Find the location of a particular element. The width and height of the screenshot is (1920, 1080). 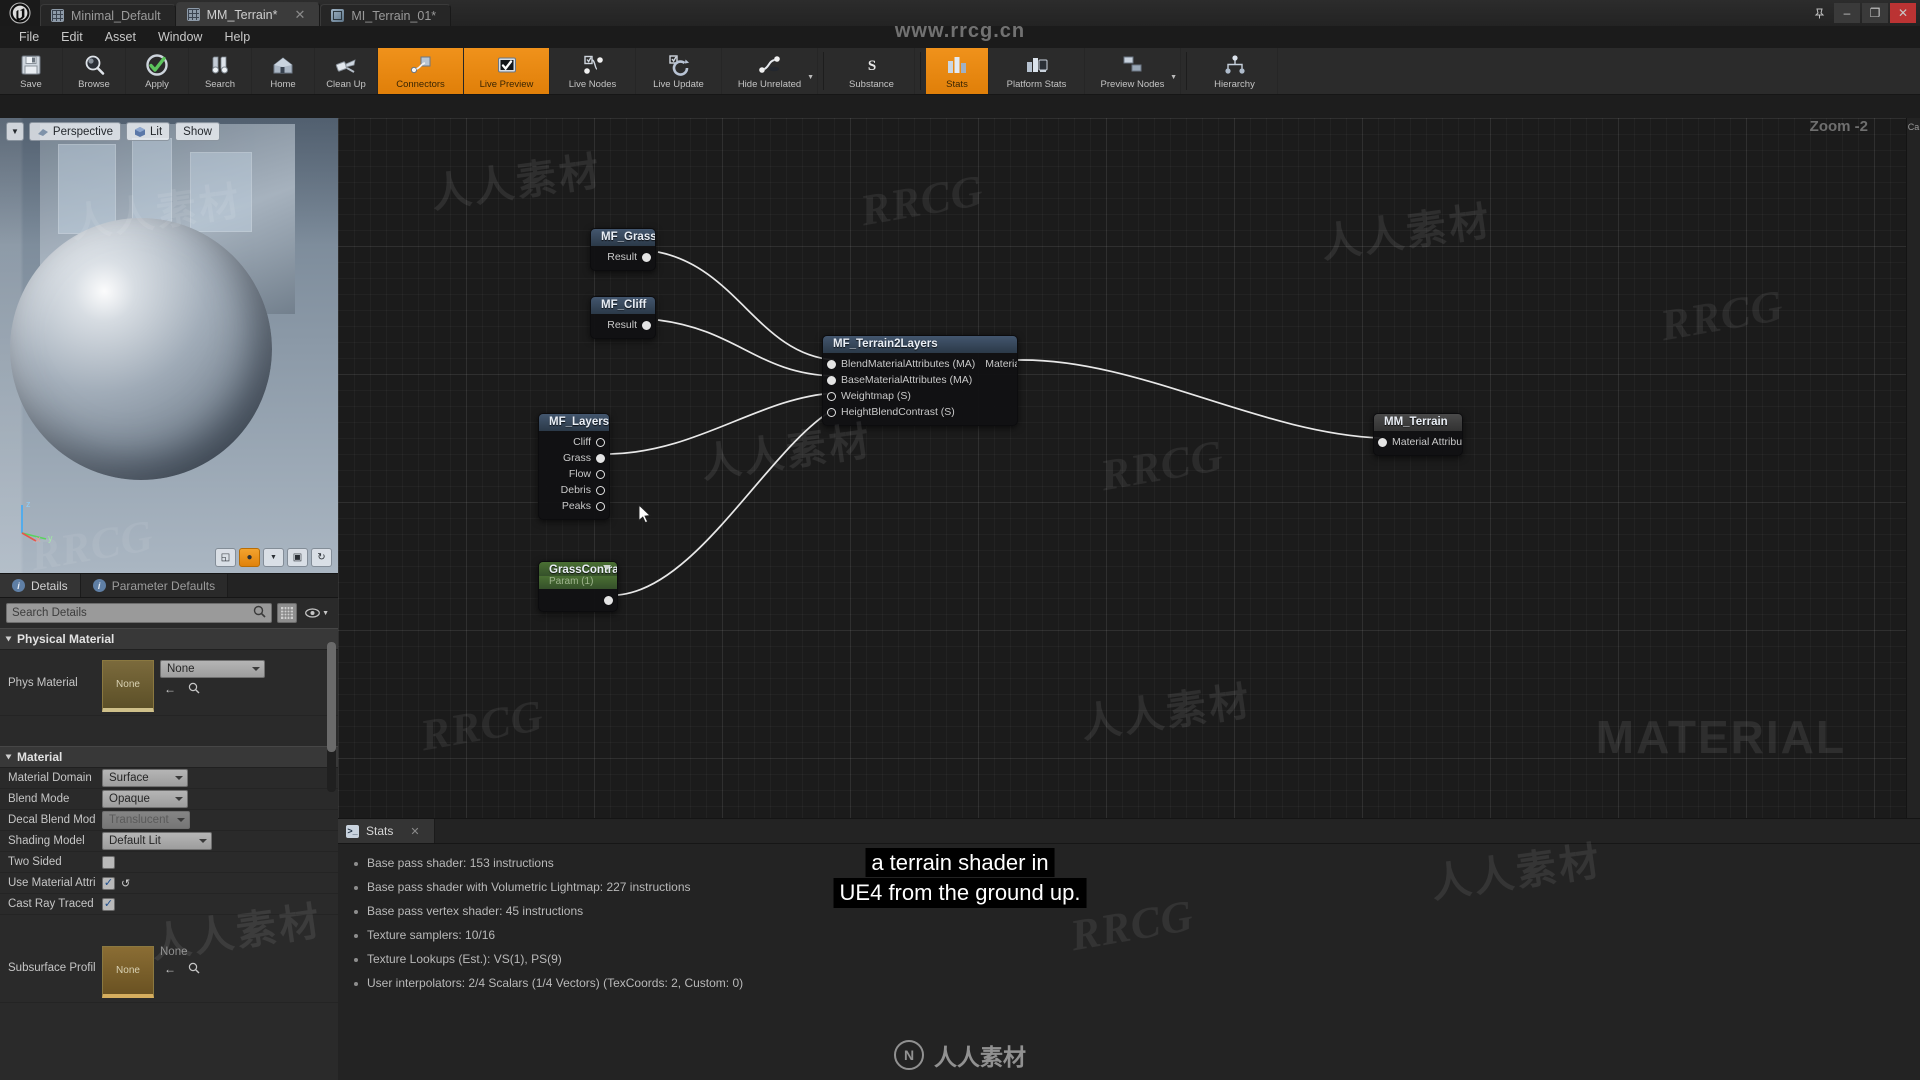

preview-cube-button: ▣ is located at coordinates (297, 557).